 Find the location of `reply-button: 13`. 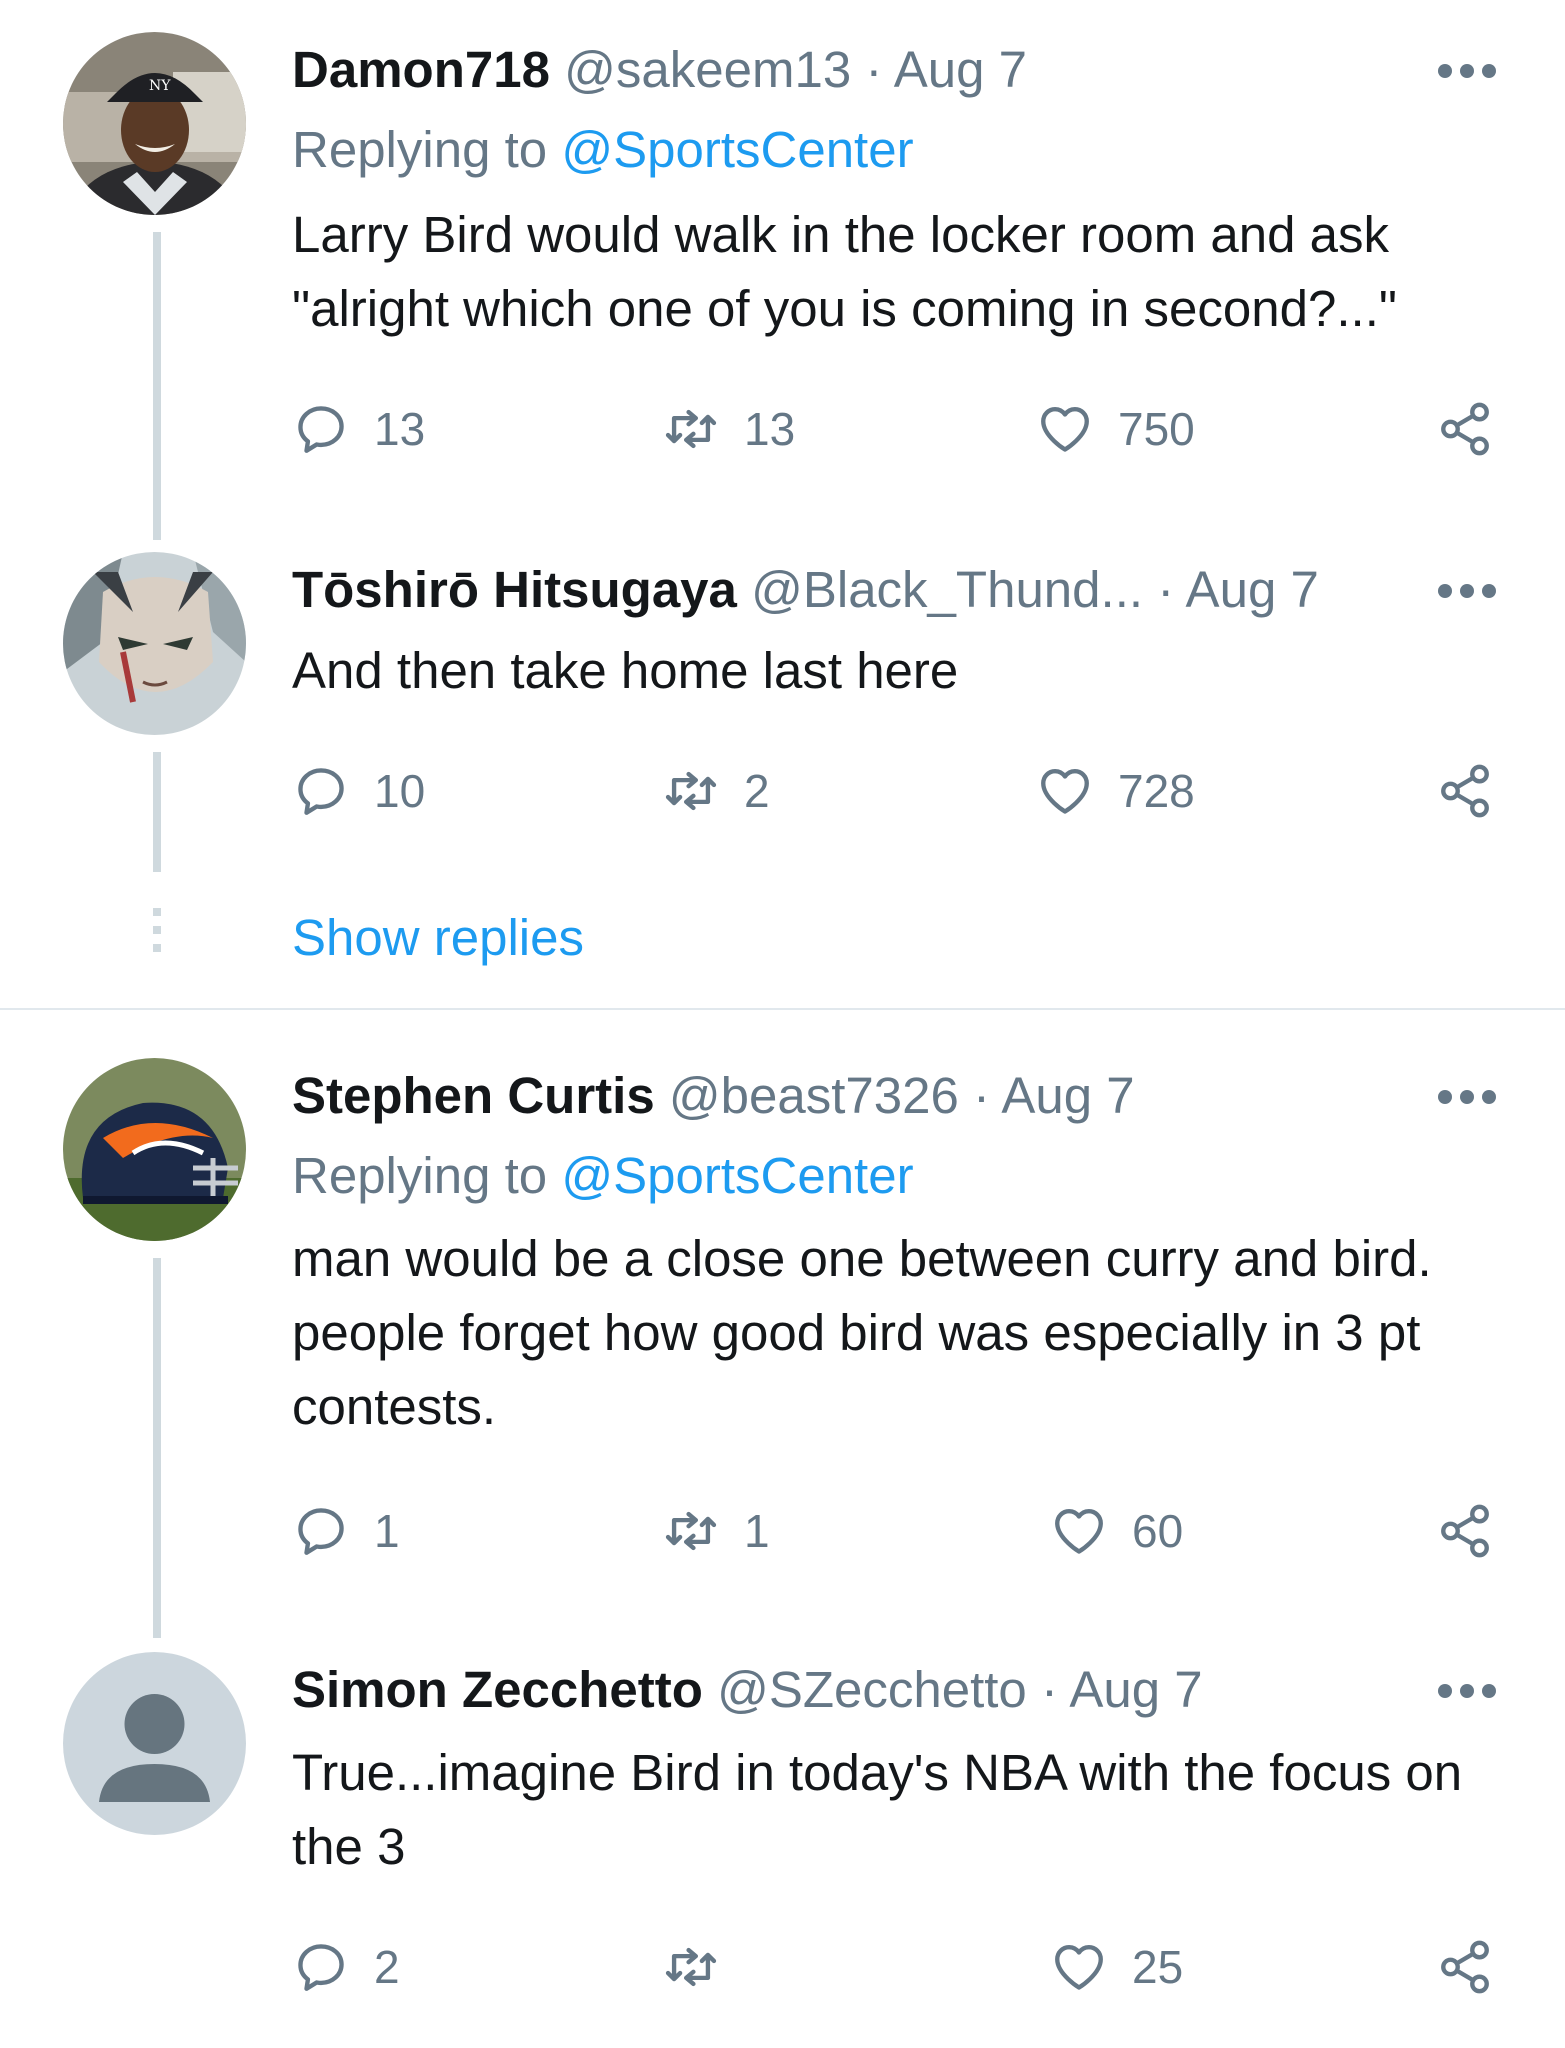

reply-button: 13 is located at coordinates (358, 429).